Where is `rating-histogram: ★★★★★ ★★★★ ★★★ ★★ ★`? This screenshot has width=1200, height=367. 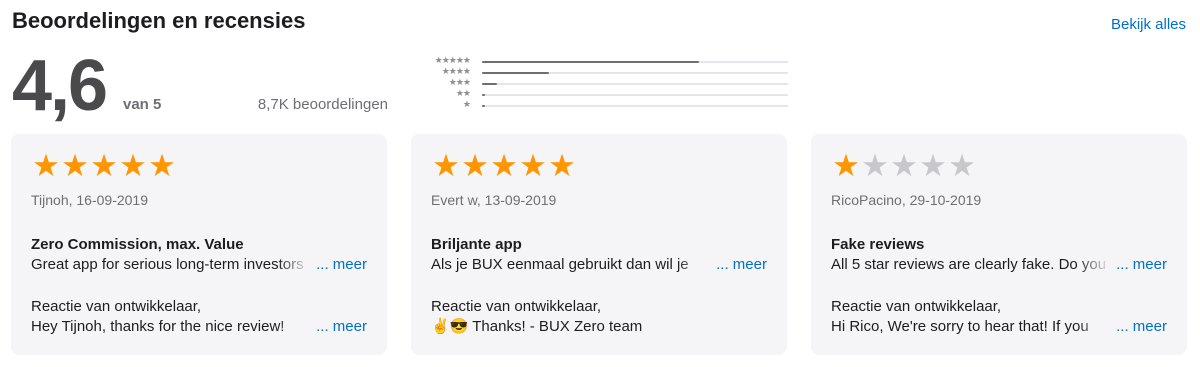
rating-histogram: ★★★★★ ★★★★ ★★★ ★★ ★ is located at coordinates (598, 83).